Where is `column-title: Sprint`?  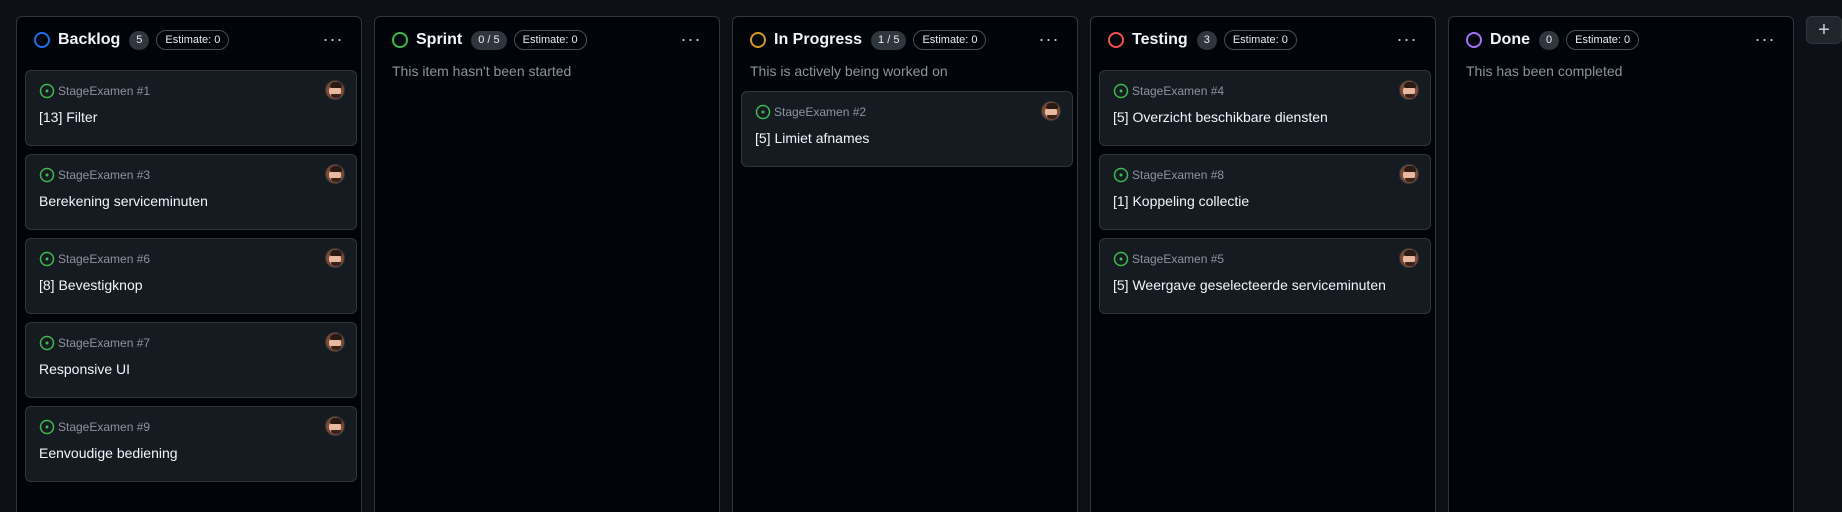 column-title: Sprint is located at coordinates (439, 39).